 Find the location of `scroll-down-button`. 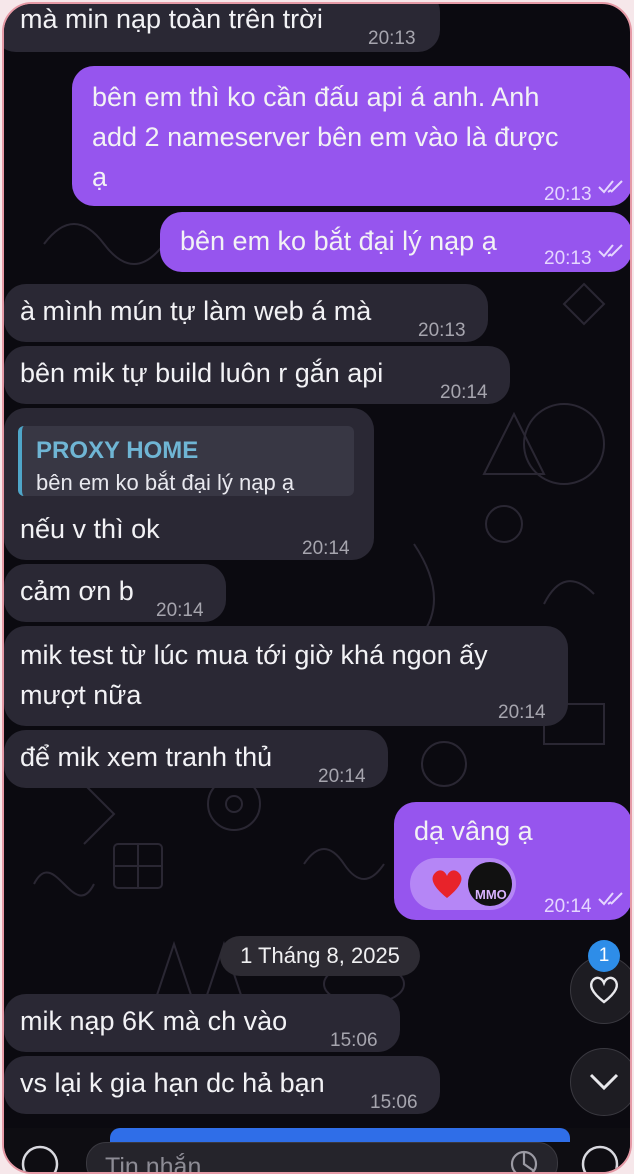

scroll-down-button is located at coordinates (600, 1082).